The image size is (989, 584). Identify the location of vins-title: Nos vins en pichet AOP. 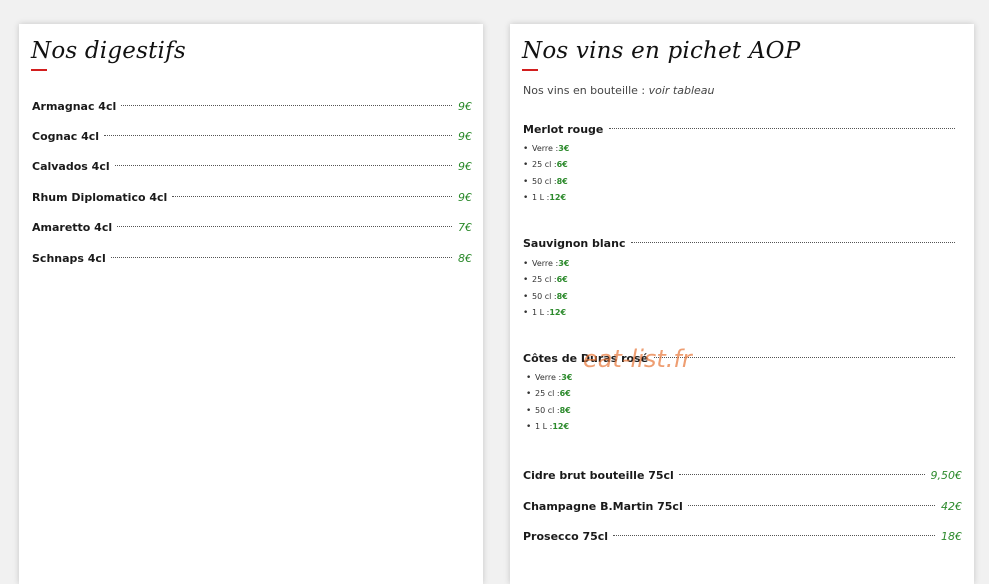
(661, 51).